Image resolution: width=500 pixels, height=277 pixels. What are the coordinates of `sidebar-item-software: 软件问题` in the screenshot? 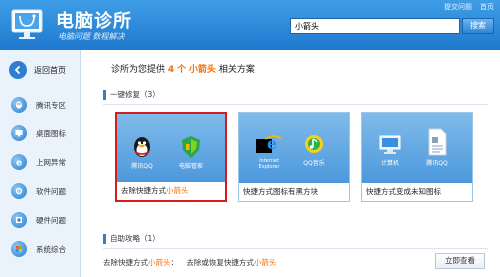 It's located at (40, 191).